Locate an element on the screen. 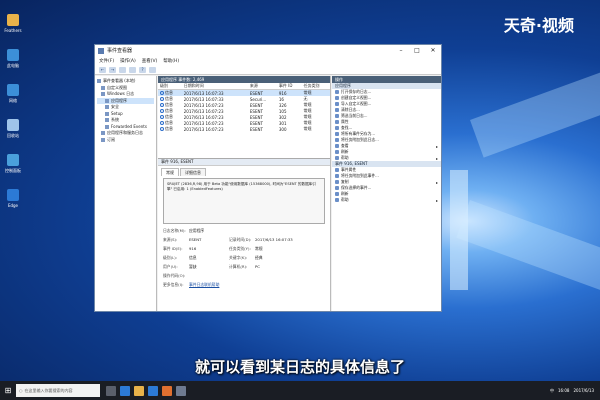  cell-text: 105 is located at coordinates (282, 111).